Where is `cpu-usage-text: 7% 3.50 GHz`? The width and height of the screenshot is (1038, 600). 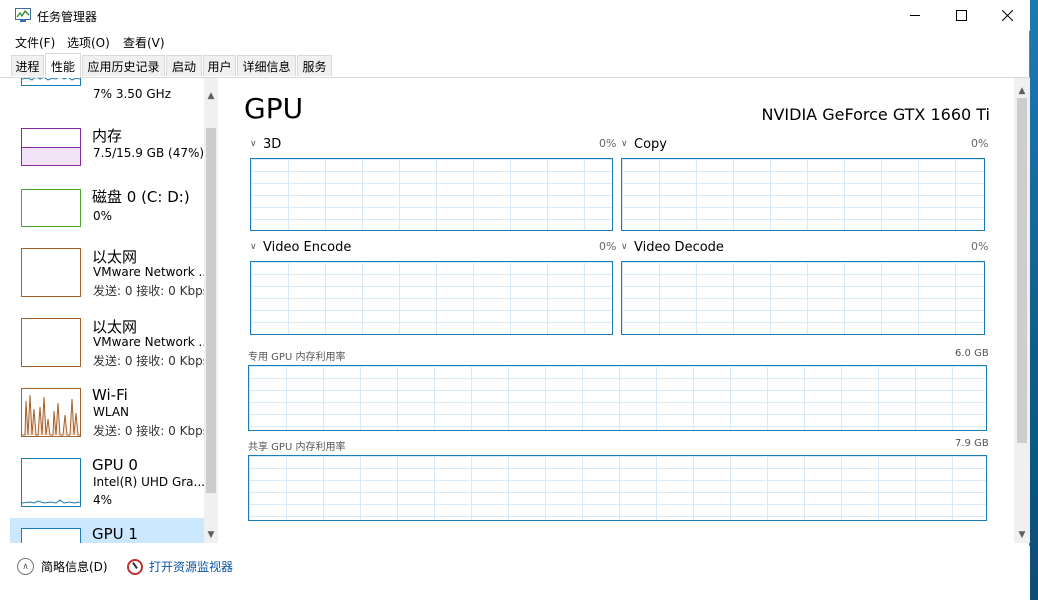 cpu-usage-text: 7% 3.50 GHz is located at coordinates (132, 94).